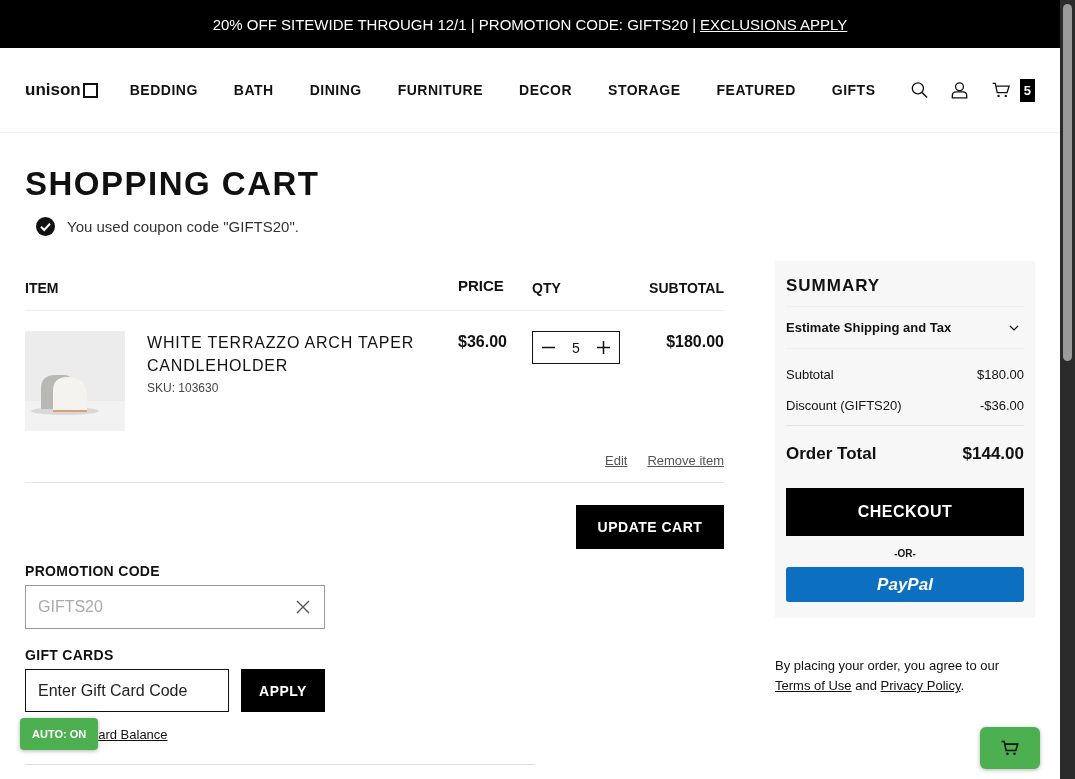 Image resolution: width=1075 pixels, height=779 pixels. I want to click on order-total-value: $144.00, so click(993, 454).